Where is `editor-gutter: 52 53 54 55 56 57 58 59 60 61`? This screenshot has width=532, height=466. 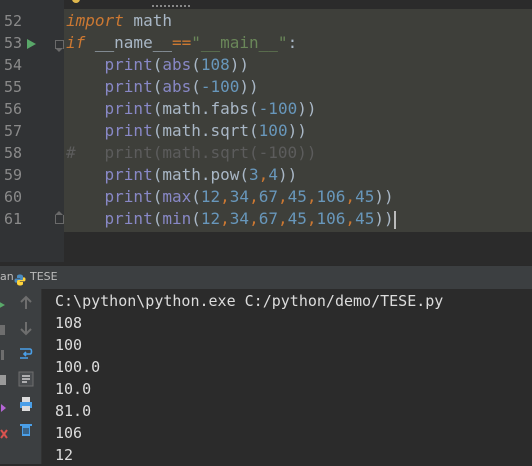
editor-gutter: 52 53 54 55 56 57 58 59 60 61 is located at coordinates (40, 131).